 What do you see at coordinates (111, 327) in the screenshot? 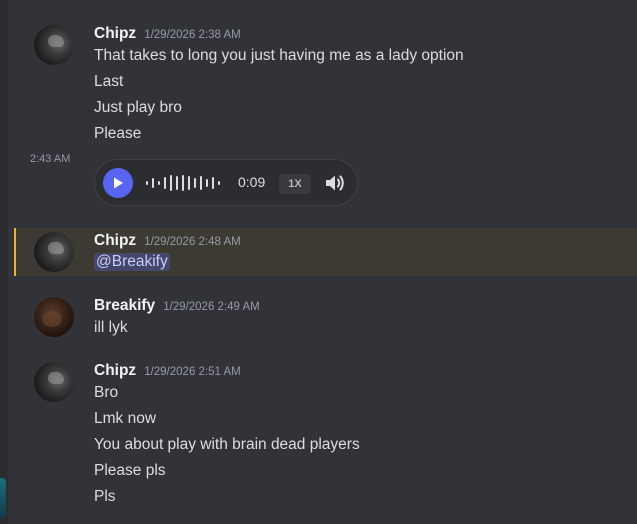
I see `message-text: ill lyk` at bounding box center [111, 327].